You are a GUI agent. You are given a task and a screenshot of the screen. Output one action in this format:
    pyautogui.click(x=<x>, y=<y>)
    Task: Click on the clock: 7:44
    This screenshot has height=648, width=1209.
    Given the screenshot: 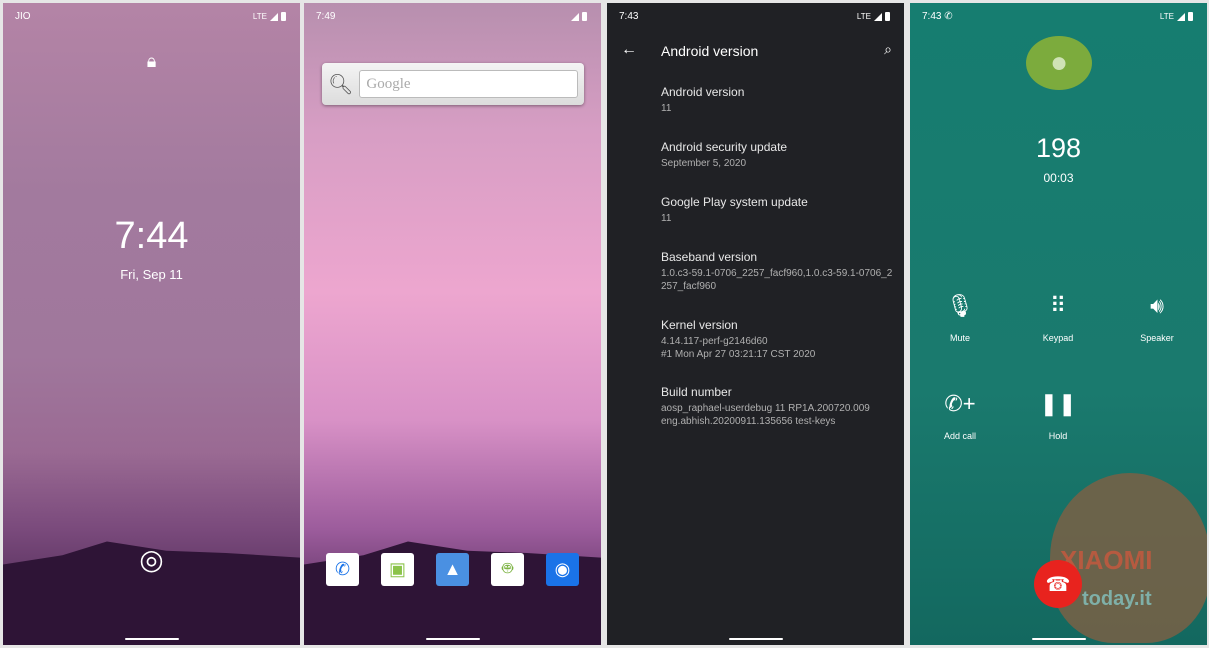 What is the action you would take?
    pyautogui.click(x=151, y=236)
    